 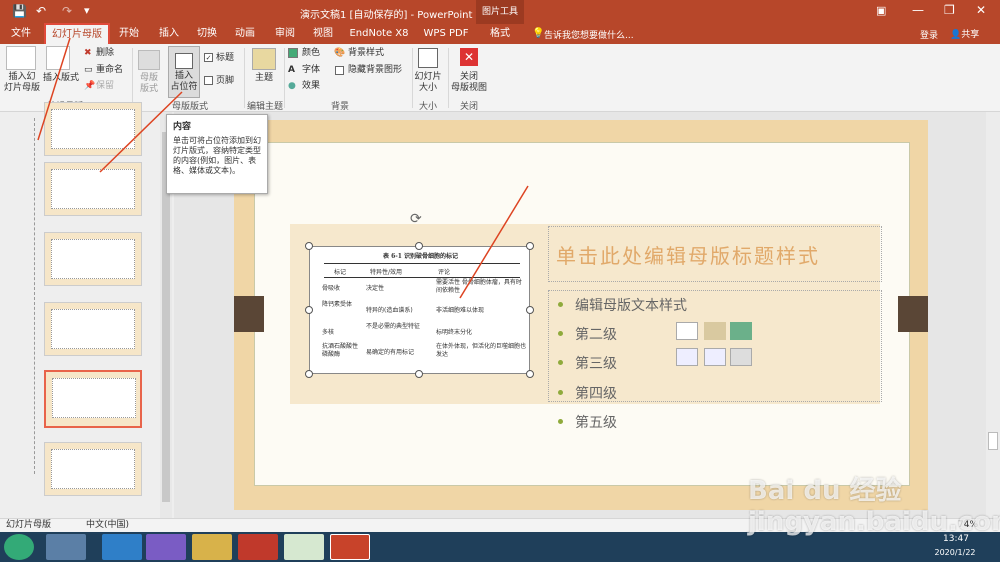 What do you see at coordinates (741, 331) in the screenshot?
I see `insert-smartart-icon` at bounding box center [741, 331].